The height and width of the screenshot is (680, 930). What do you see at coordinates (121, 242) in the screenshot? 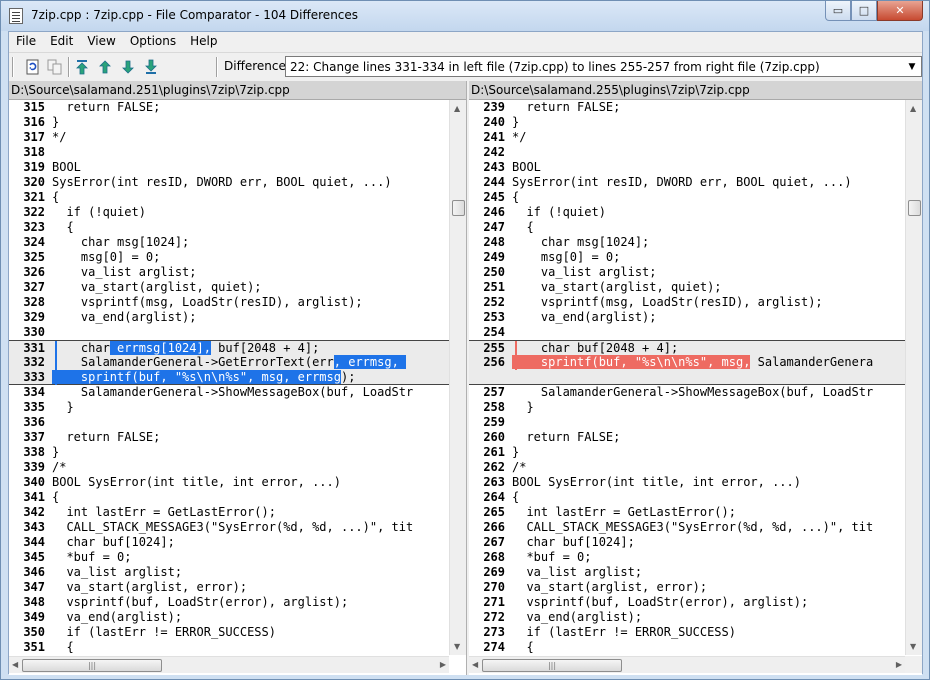
I see `line-text: char msg[1024];` at bounding box center [121, 242].